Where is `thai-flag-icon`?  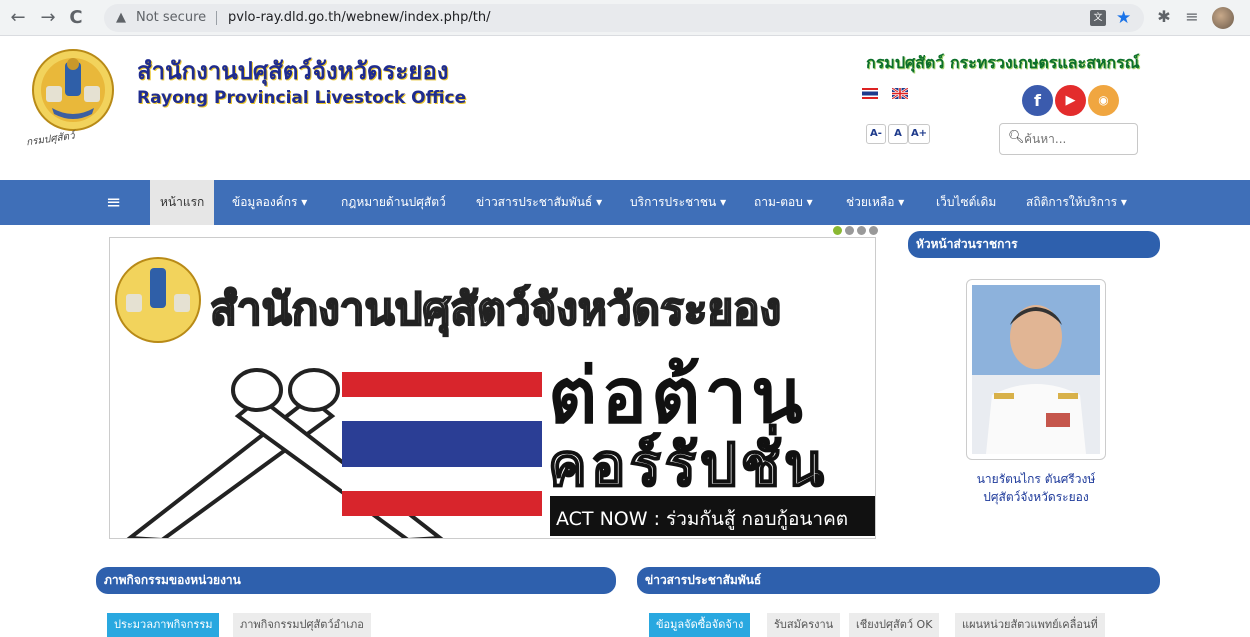
thai-flag-icon is located at coordinates (870, 93).